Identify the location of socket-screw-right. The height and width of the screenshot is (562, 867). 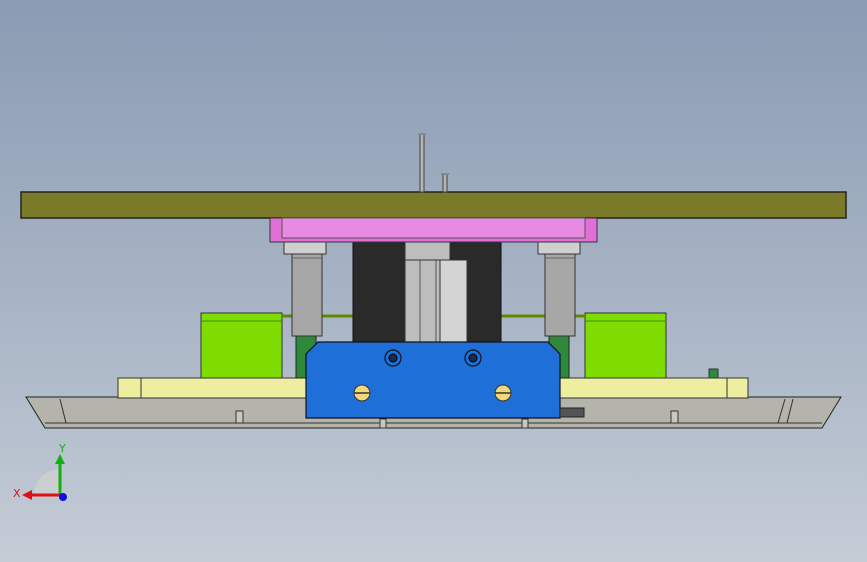
(473, 358).